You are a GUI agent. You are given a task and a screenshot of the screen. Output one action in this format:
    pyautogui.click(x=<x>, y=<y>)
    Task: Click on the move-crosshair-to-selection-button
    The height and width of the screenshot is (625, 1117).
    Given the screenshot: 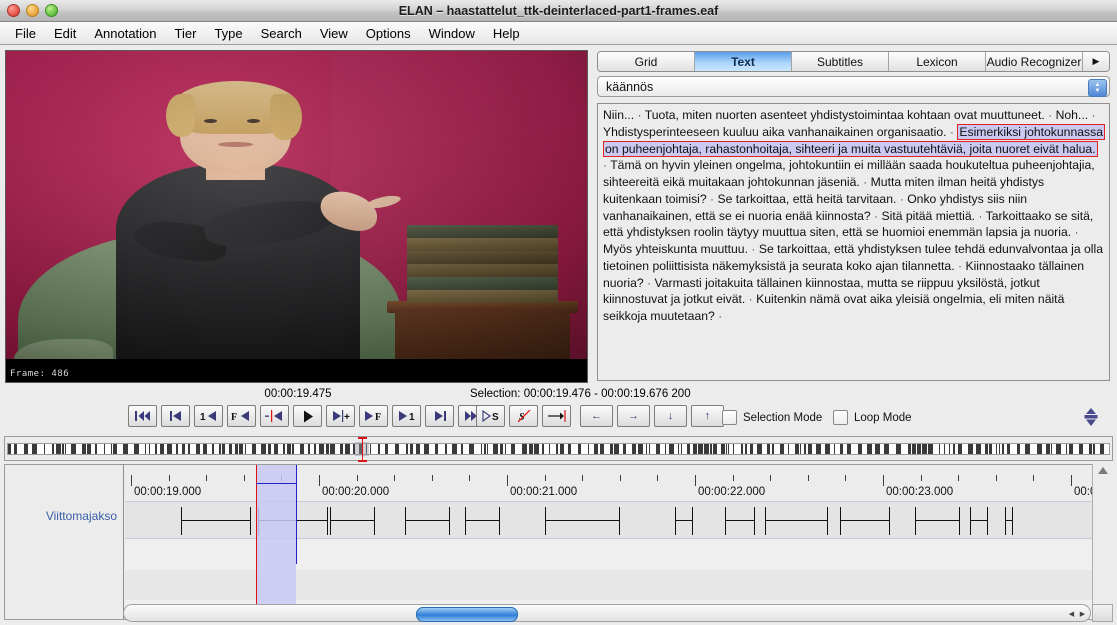 What is the action you would take?
    pyautogui.click(x=556, y=416)
    